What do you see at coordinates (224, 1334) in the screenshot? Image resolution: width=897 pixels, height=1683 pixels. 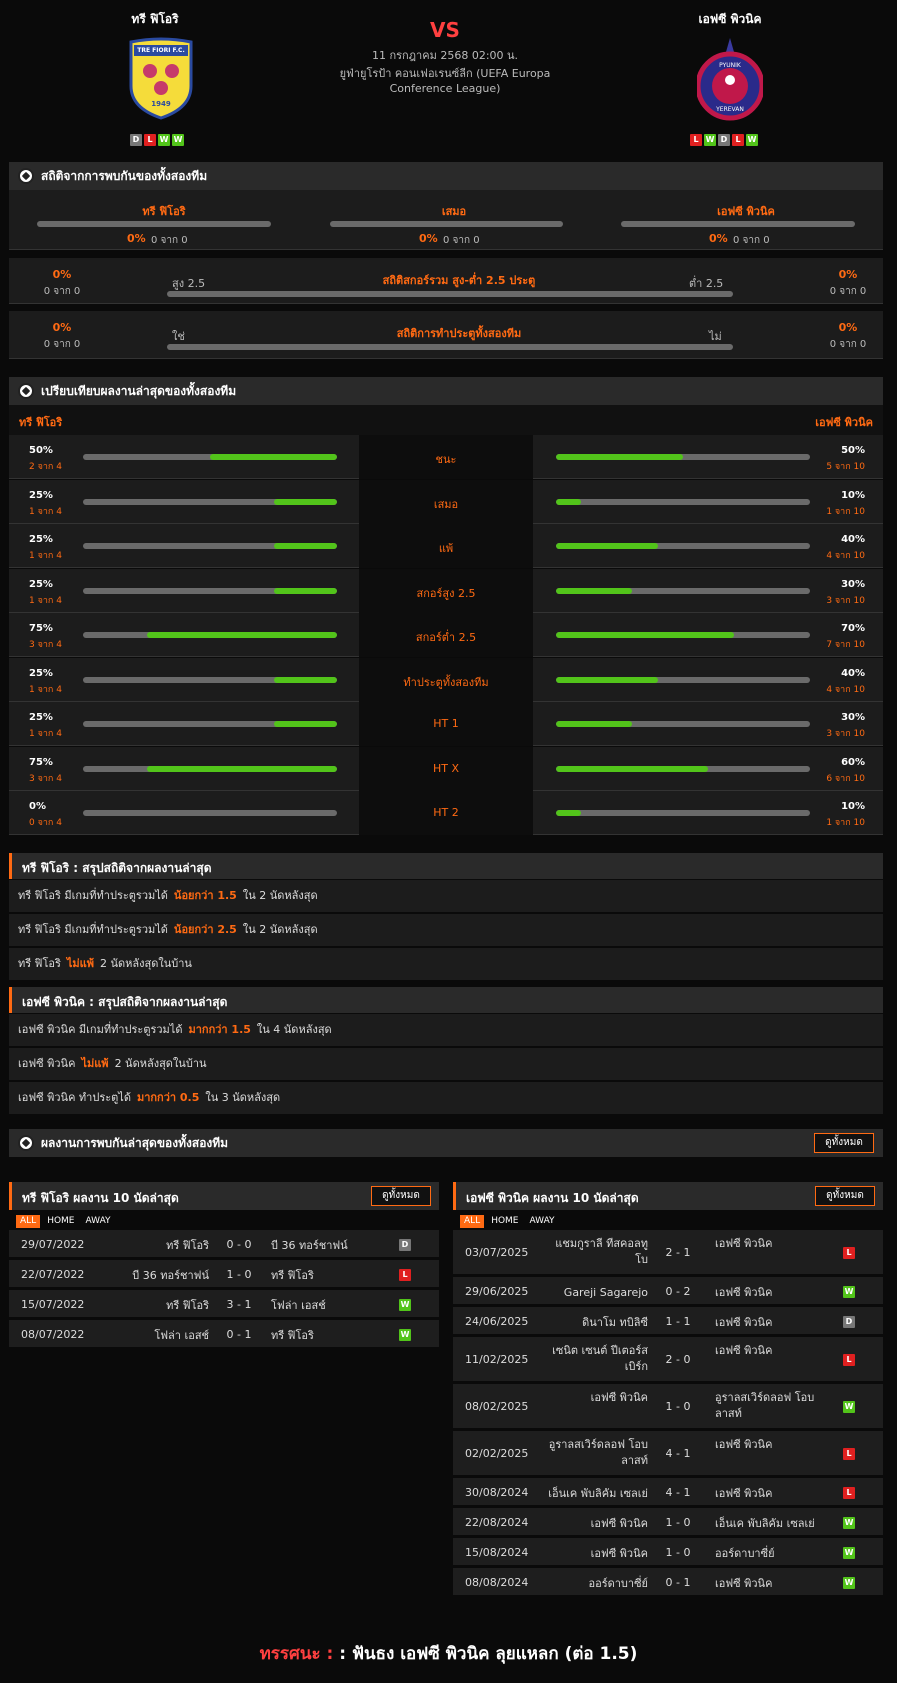 I see `match-row: 08/07/2022 โฟล่า เอสช์ 0 - 1 ทรี ฟิโอริ W` at bounding box center [224, 1334].